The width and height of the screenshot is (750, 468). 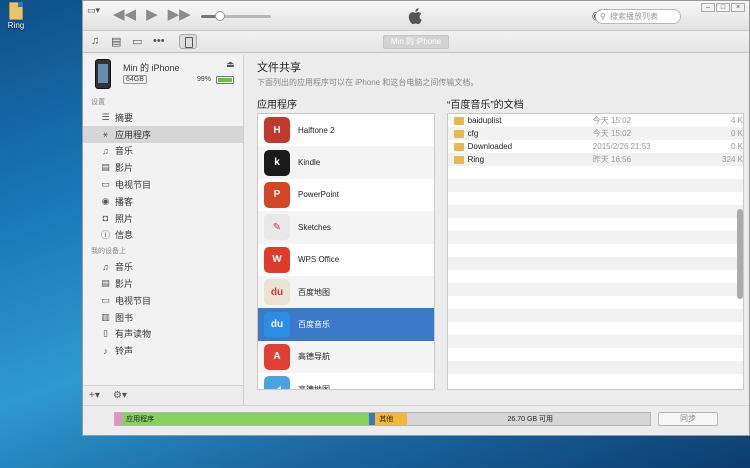 What do you see at coordinates (16, 25) in the screenshot?
I see `desktop-file-label: Ring` at bounding box center [16, 25].